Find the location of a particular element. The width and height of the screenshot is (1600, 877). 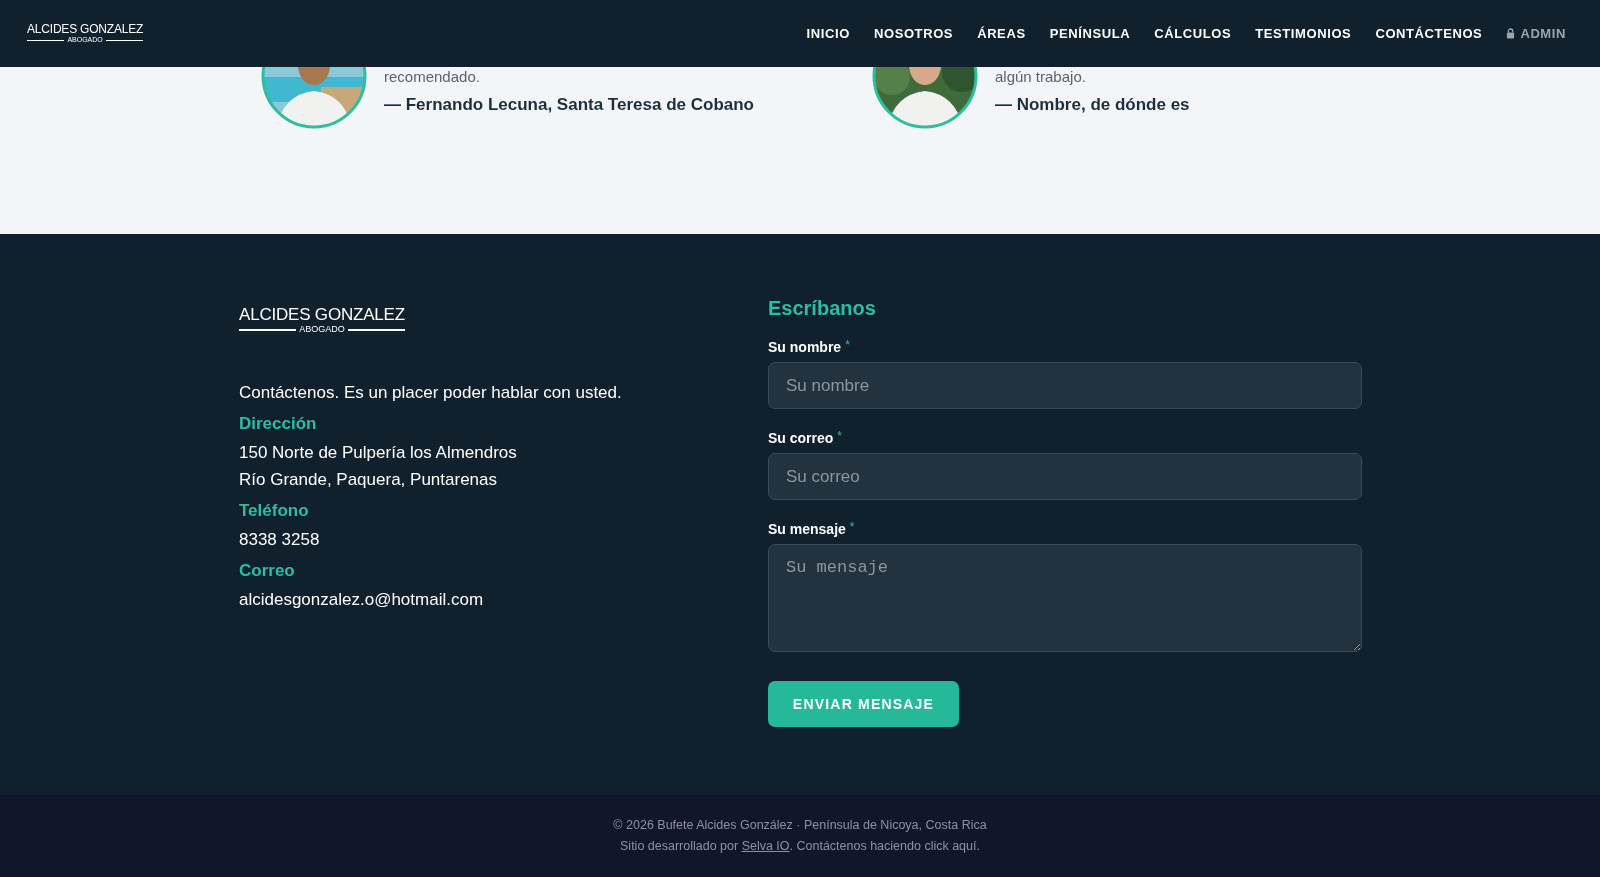

lock-icon is located at coordinates (1511, 33).